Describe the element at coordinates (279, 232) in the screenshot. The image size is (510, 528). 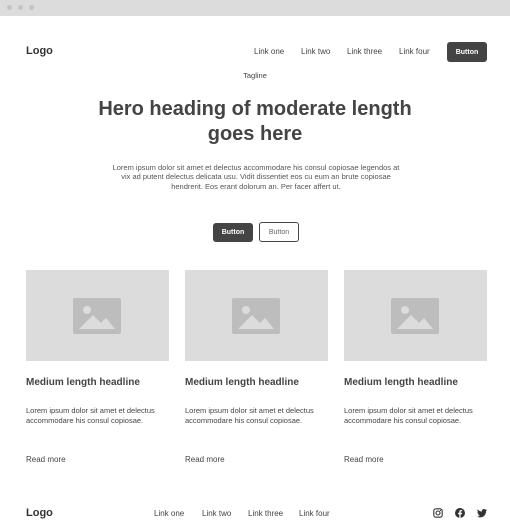
I see `hero-secondary-button: Button` at that location.